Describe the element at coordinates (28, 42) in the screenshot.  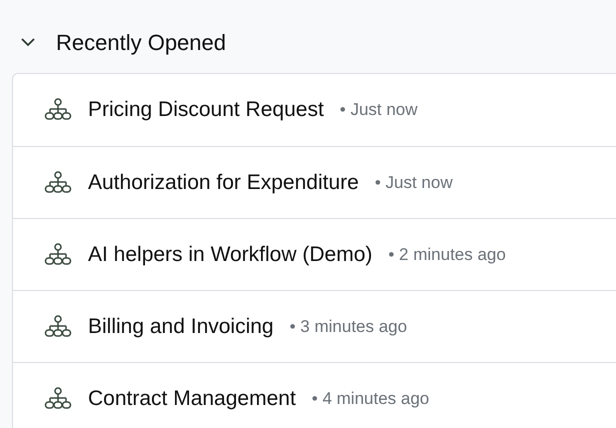
I see `chevron-icon` at that location.